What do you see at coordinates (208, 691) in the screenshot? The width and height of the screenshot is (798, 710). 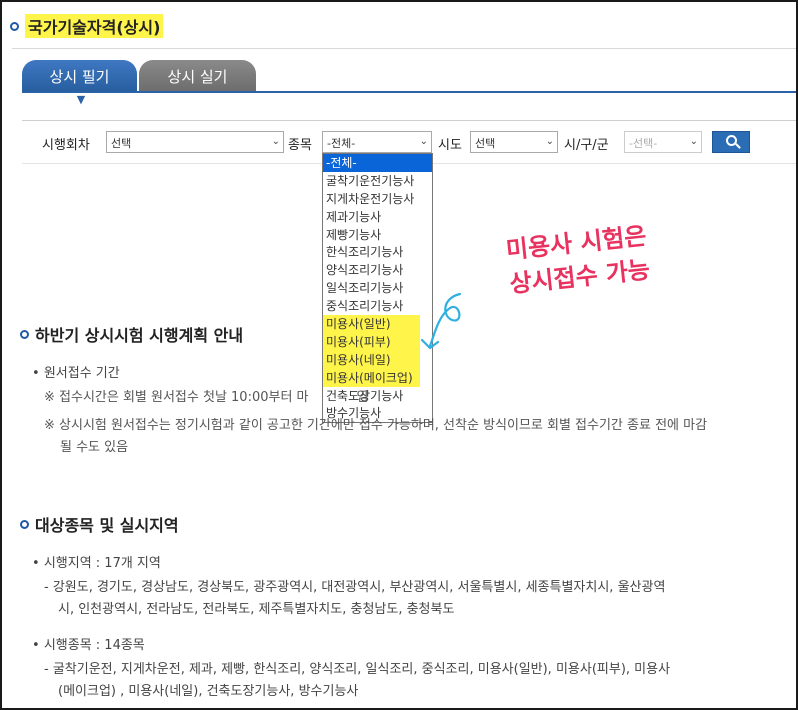 I see `subject-detail-line2: (메이크업) , 미용사(네일), 건축도장기능사, 방수기능사` at bounding box center [208, 691].